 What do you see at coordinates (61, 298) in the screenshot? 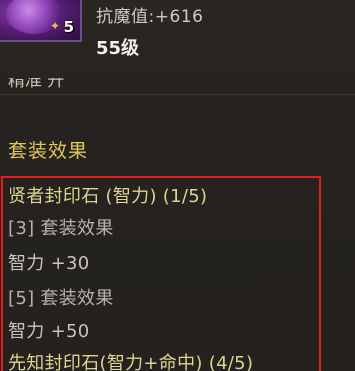
I see `set-tier-5: [5] 套装效果` at bounding box center [61, 298].